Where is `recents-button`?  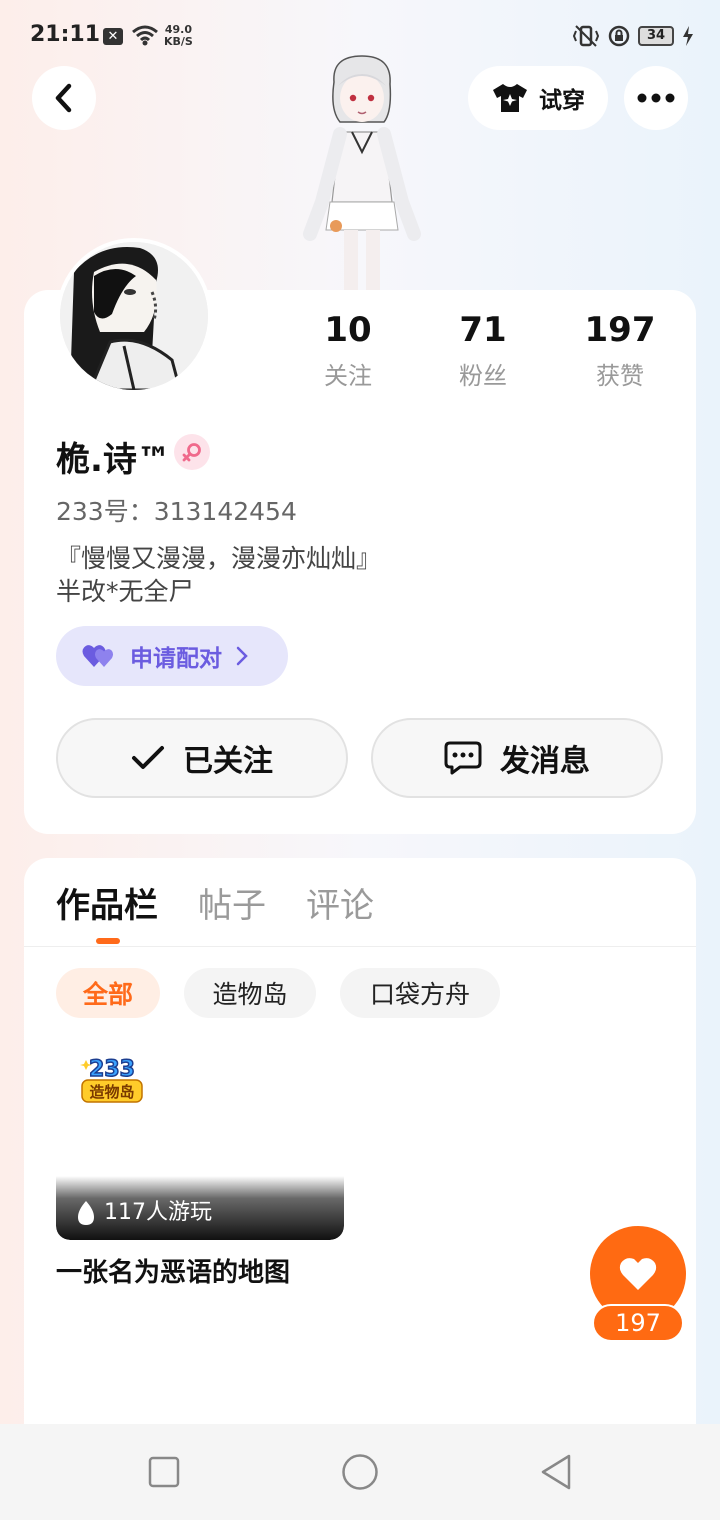 recents-button is located at coordinates (164, 1472).